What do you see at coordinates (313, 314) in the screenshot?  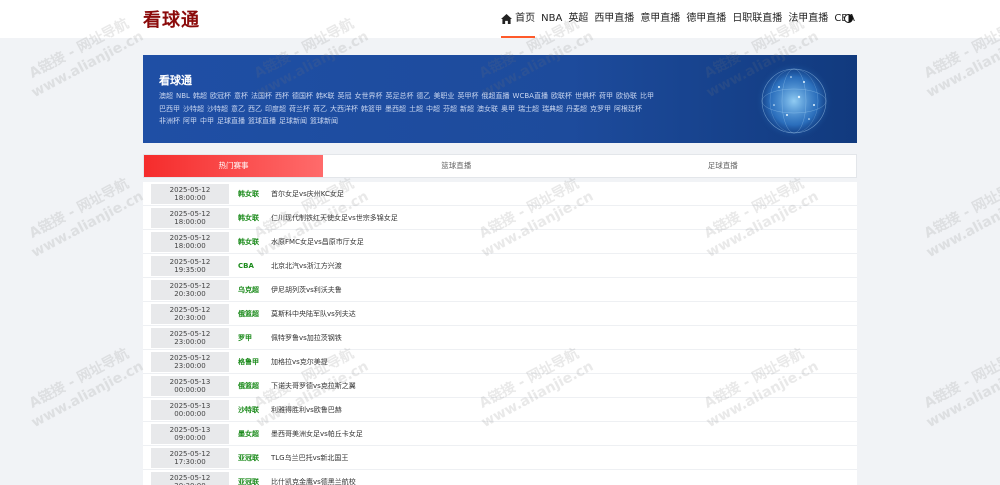 I see `match-teams: 莫斯科中央陆军队vs列夫达` at bounding box center [313, 314].